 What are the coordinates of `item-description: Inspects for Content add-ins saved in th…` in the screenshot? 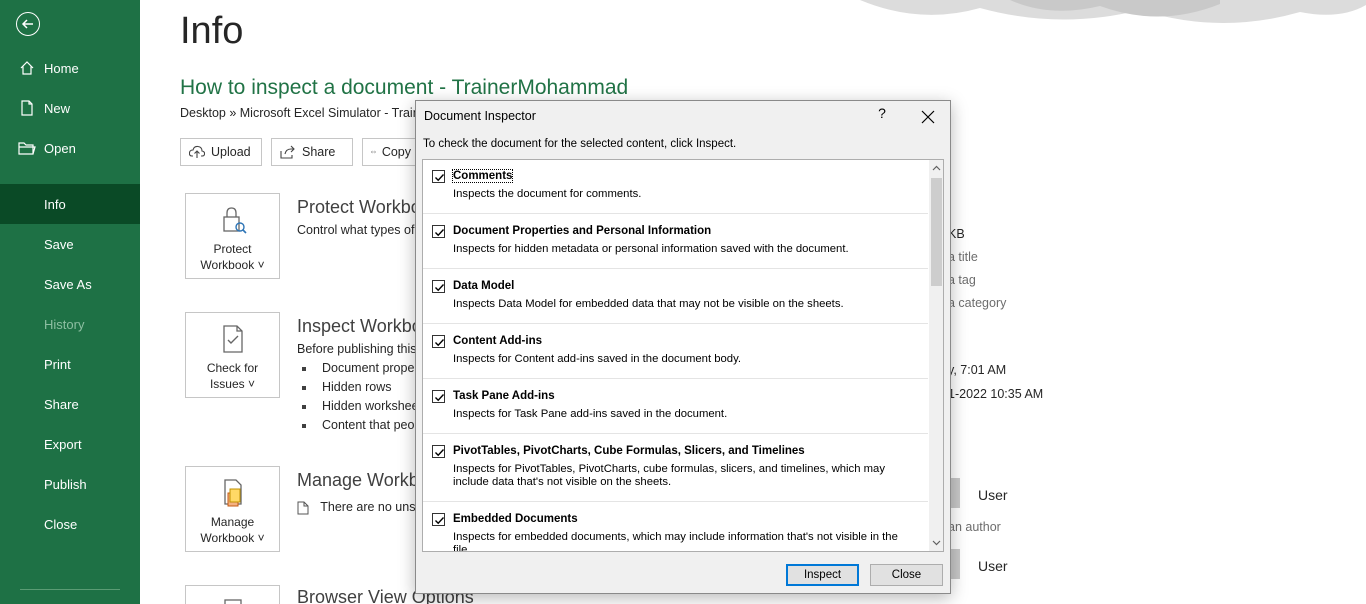 It's located at (597, 359).